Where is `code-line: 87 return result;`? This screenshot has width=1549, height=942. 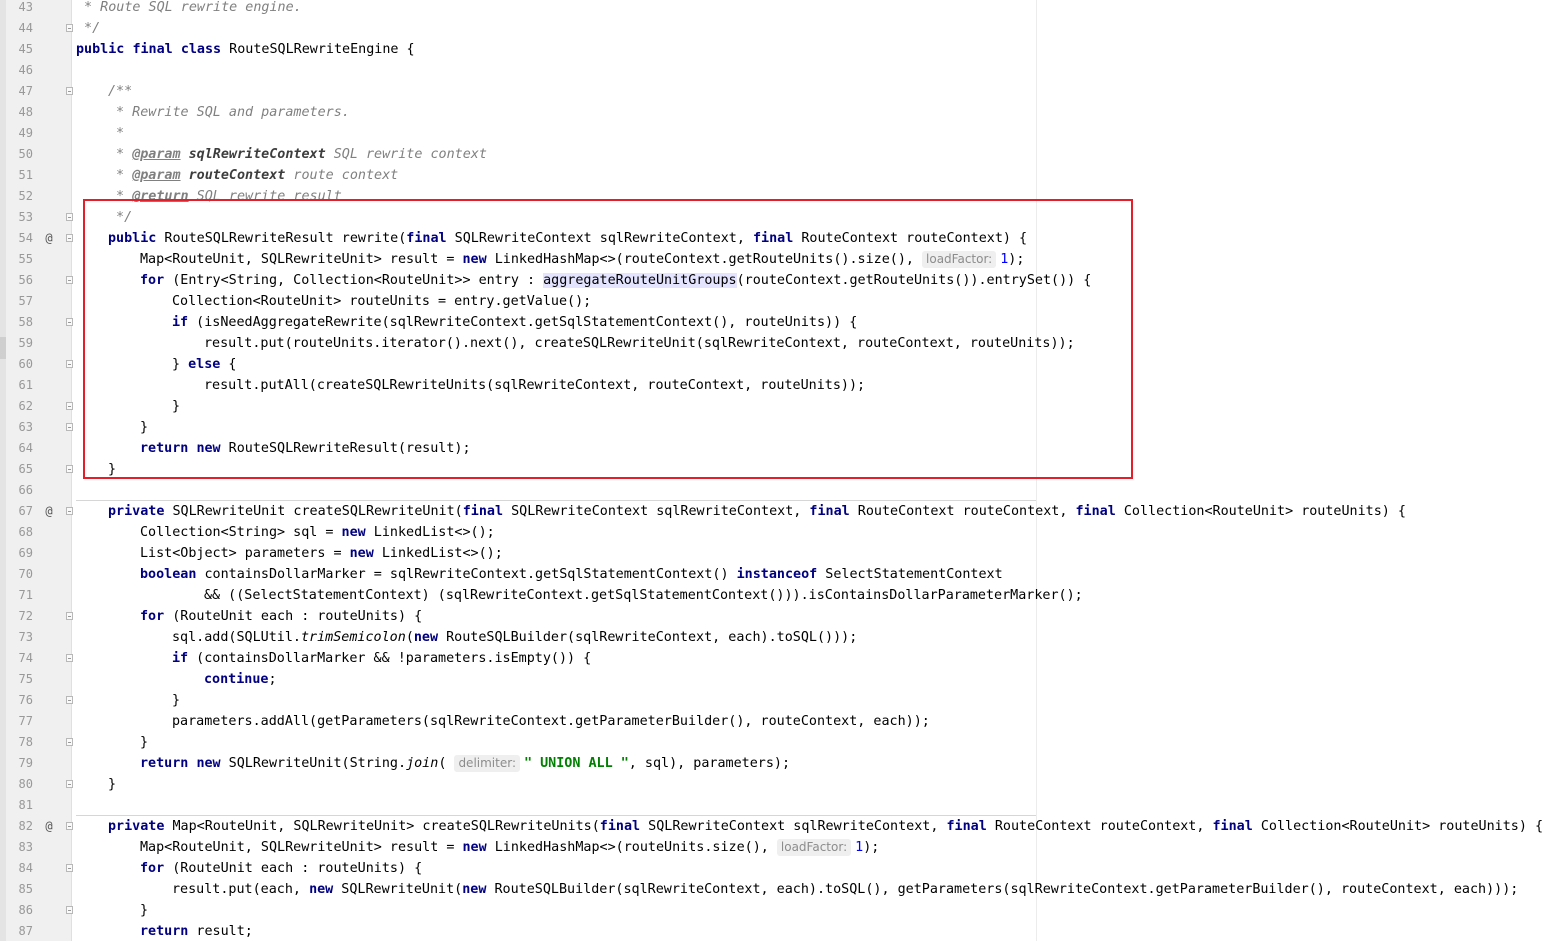 code-line: 87 return result; is located at coordinates (774, 931).